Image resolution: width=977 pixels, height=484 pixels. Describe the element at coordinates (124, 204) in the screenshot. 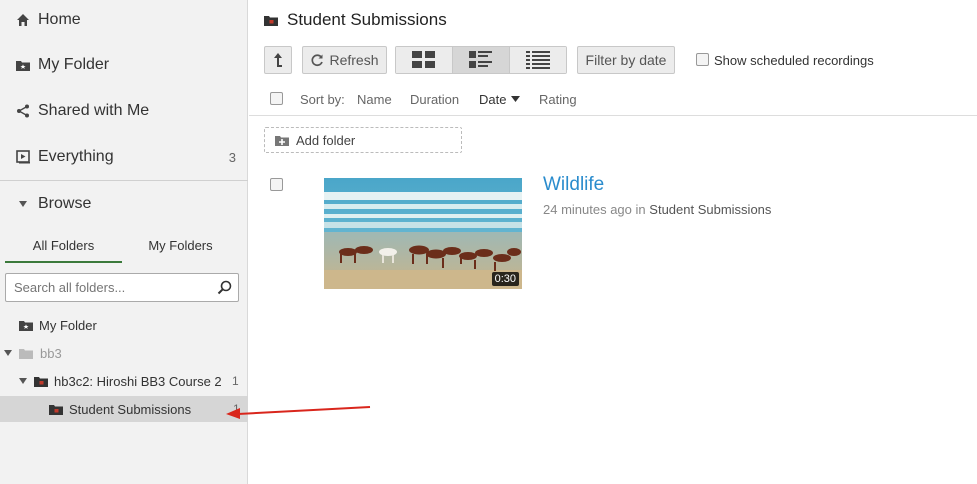

I see `browse-toggle: Browse` at that location.